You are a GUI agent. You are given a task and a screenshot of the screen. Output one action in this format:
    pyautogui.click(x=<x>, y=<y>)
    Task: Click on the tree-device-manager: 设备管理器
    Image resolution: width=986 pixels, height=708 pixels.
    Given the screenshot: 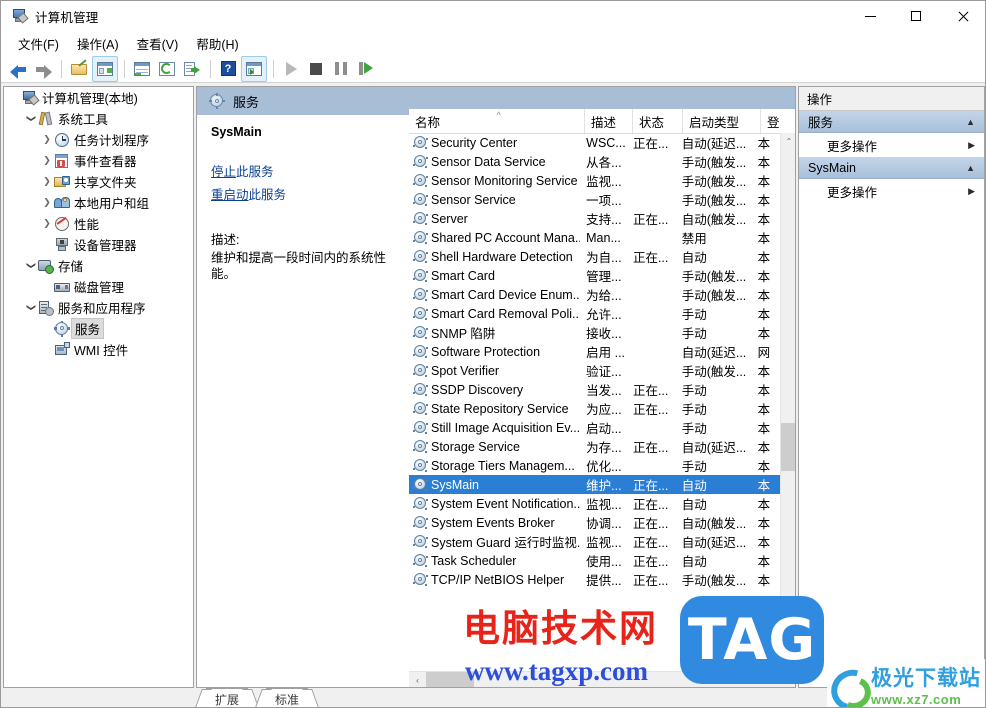 What is the action you would take?
    pyautogui.click(x=98, y=244)
    